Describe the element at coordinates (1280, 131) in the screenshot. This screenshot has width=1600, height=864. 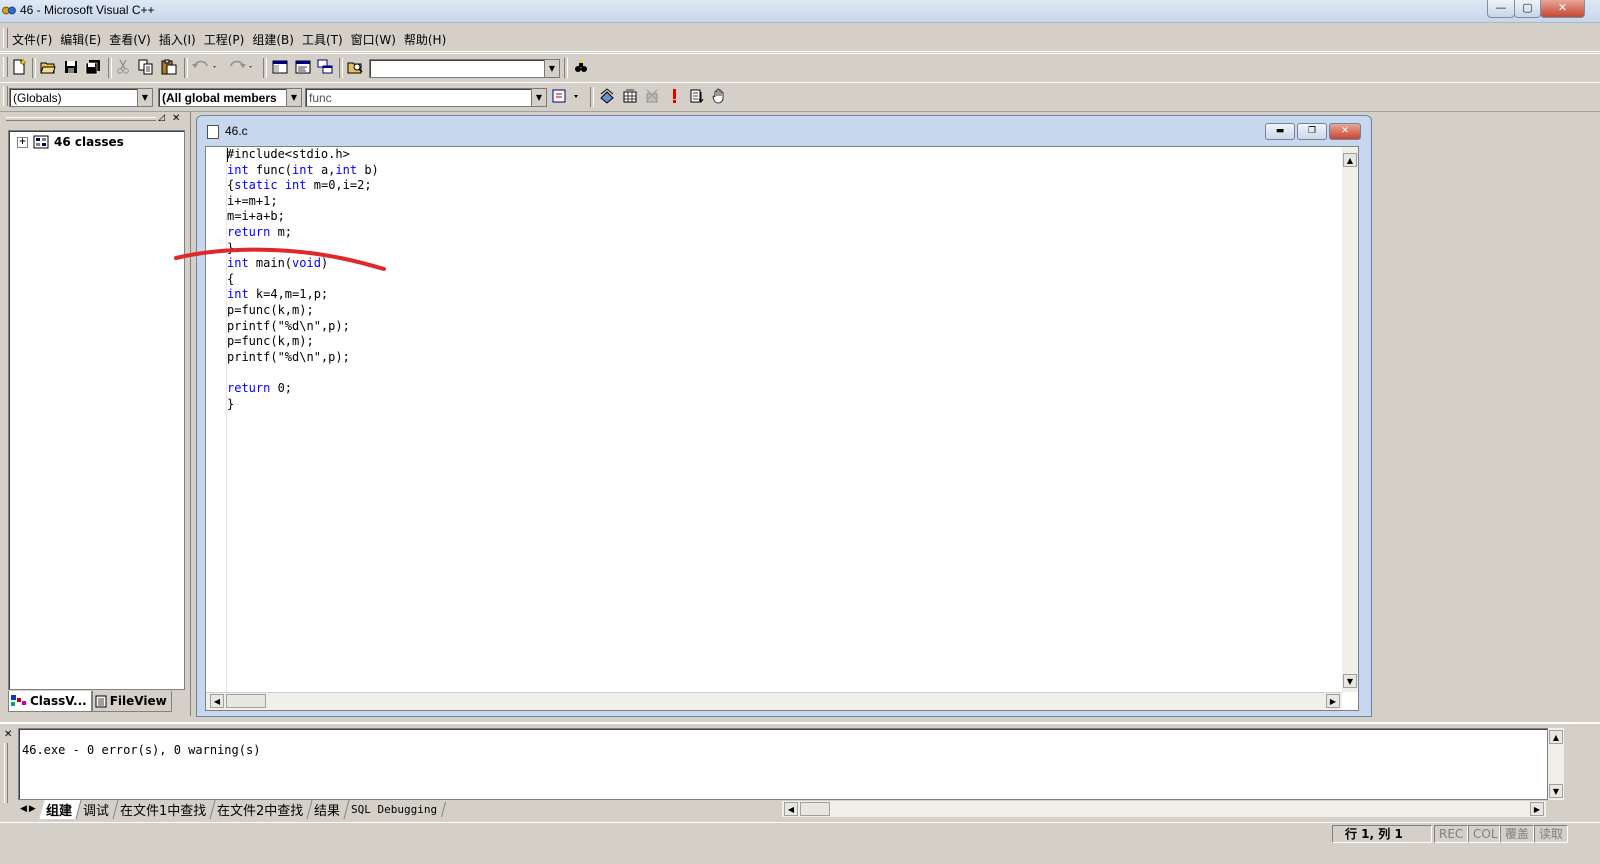
I see `editor-minimize-button: ▬` at that location.